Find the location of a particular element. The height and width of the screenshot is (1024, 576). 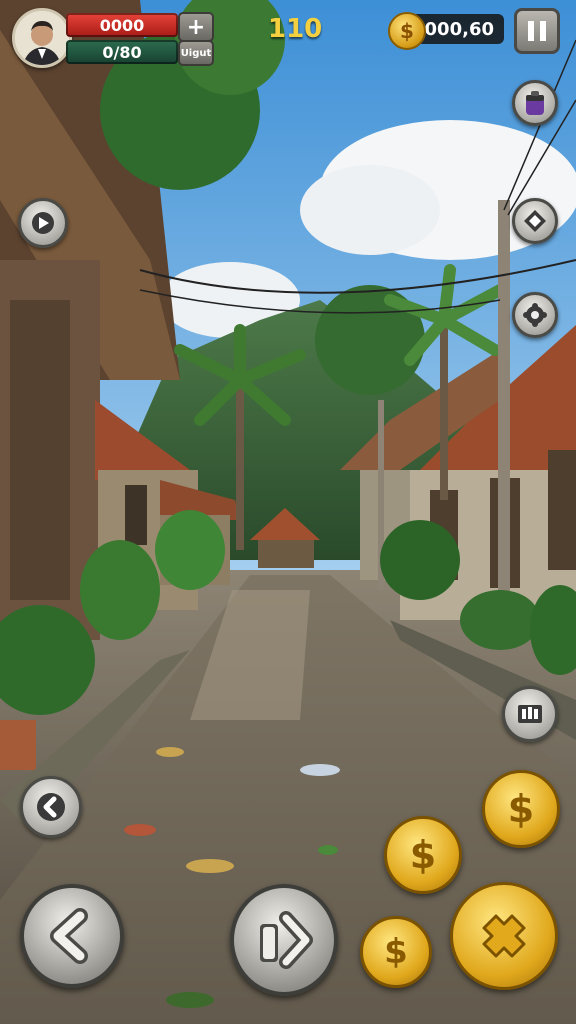

small-label: Uigut is located at coordinates (196, 53).